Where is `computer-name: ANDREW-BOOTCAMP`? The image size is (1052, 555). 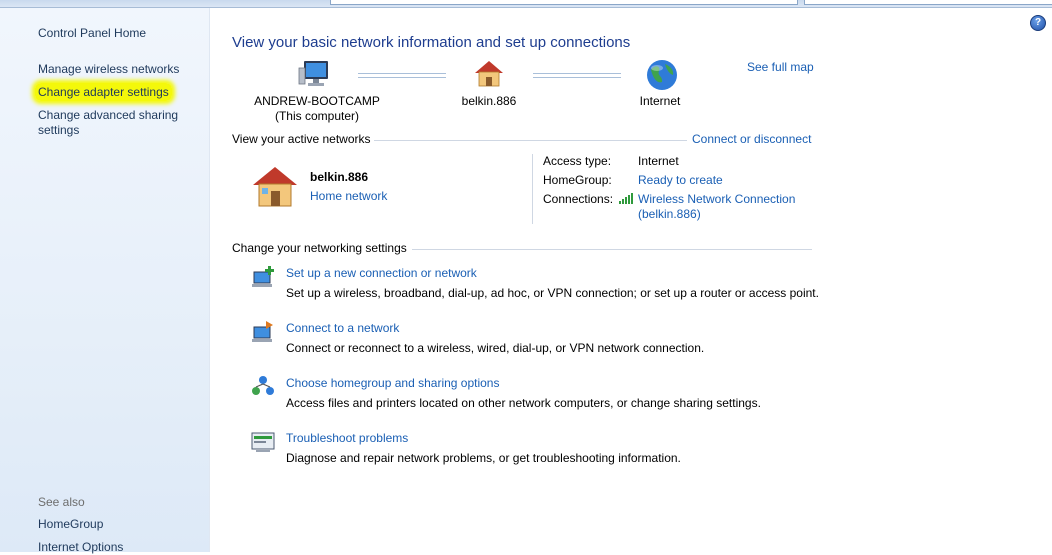
computer-name: ANDREW-BOOTCAMP is located at coordinates (317, 101).